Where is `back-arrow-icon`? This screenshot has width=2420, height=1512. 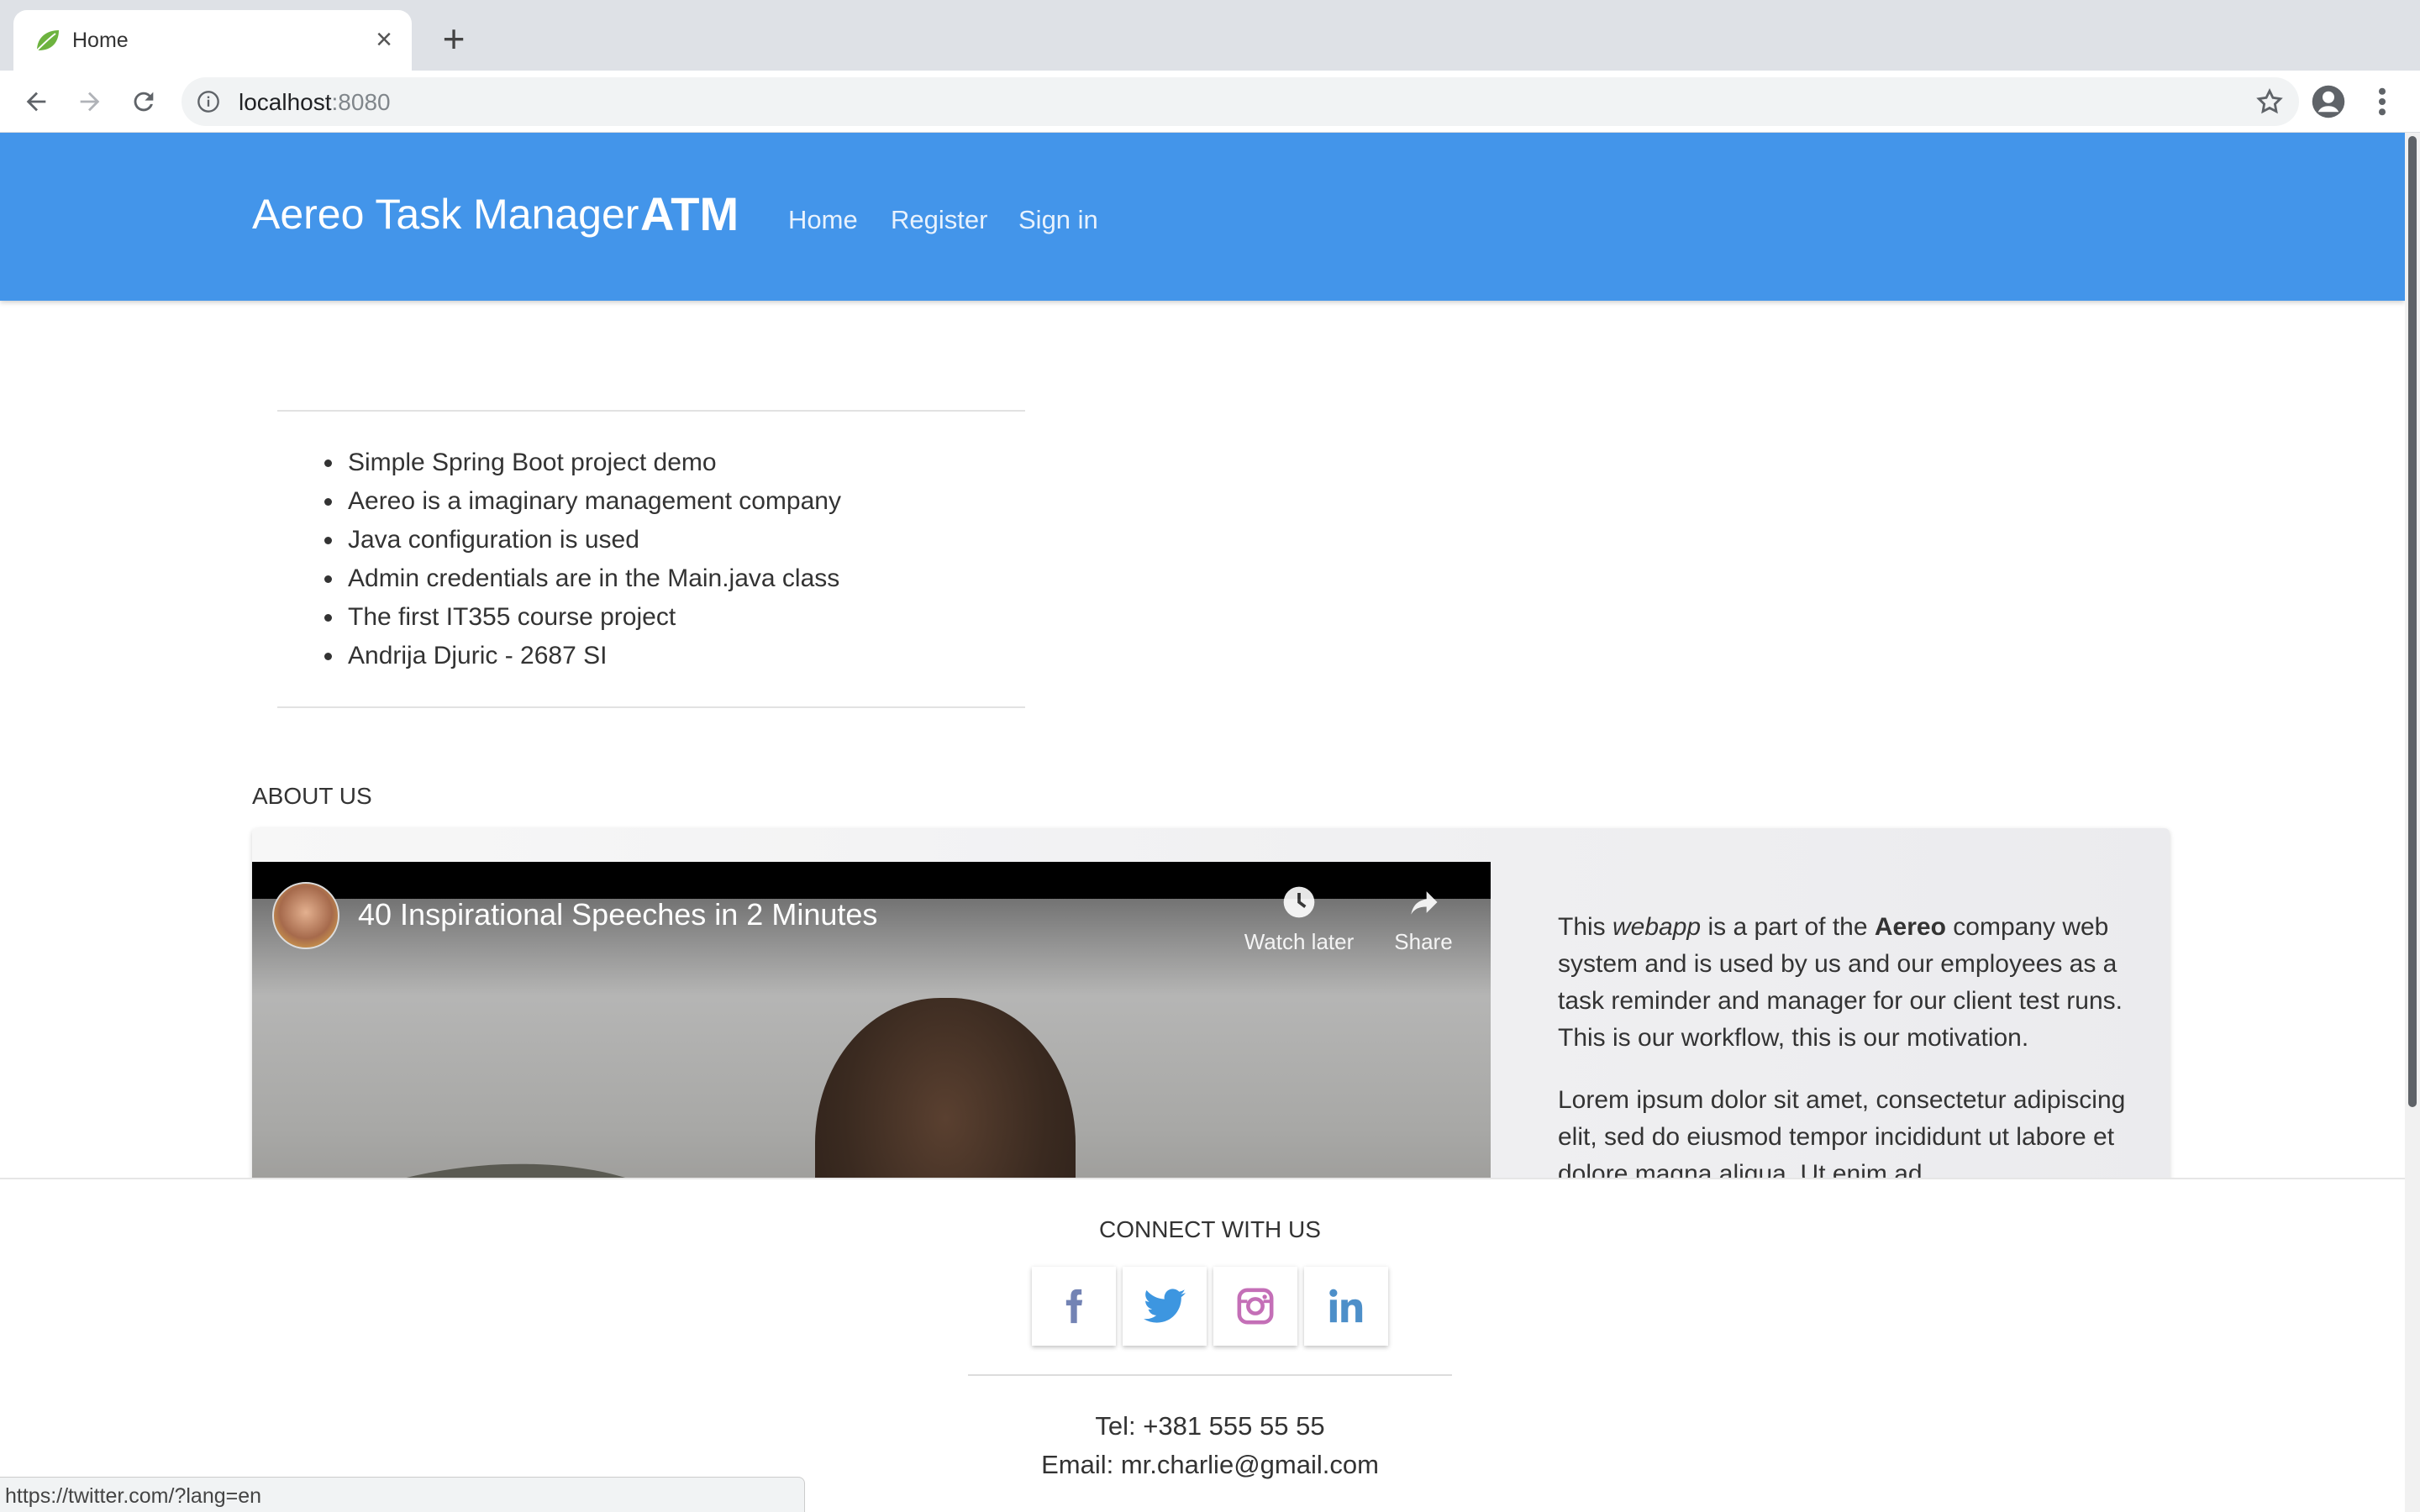
back-arrow-icon is located at coordinates (36, 102).